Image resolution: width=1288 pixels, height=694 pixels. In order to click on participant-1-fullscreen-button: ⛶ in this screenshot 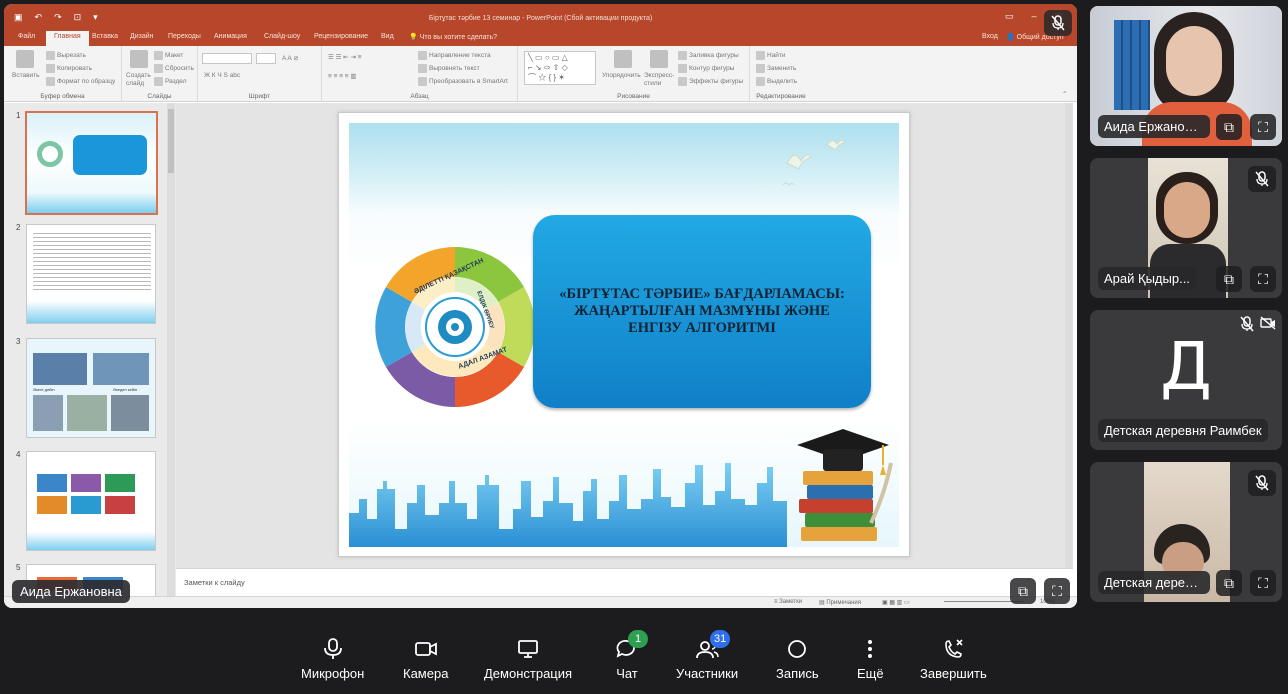, I will do `click(1263, 127)`.